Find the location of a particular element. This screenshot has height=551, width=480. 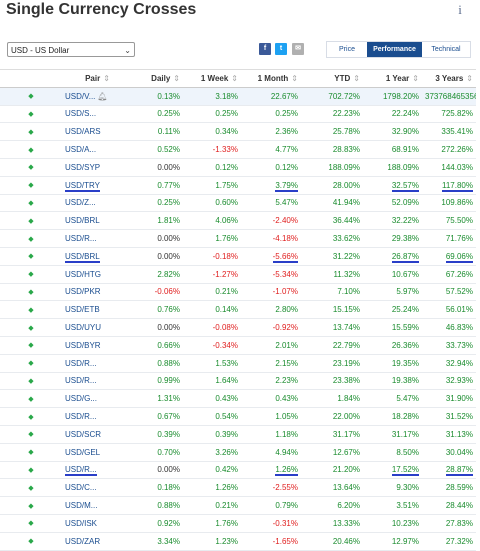

table-row: ◆ USD/M... 0.88% 0.21% 0.79% 6.20% 3.51% 28.44% is located at coordinates (238, 505).